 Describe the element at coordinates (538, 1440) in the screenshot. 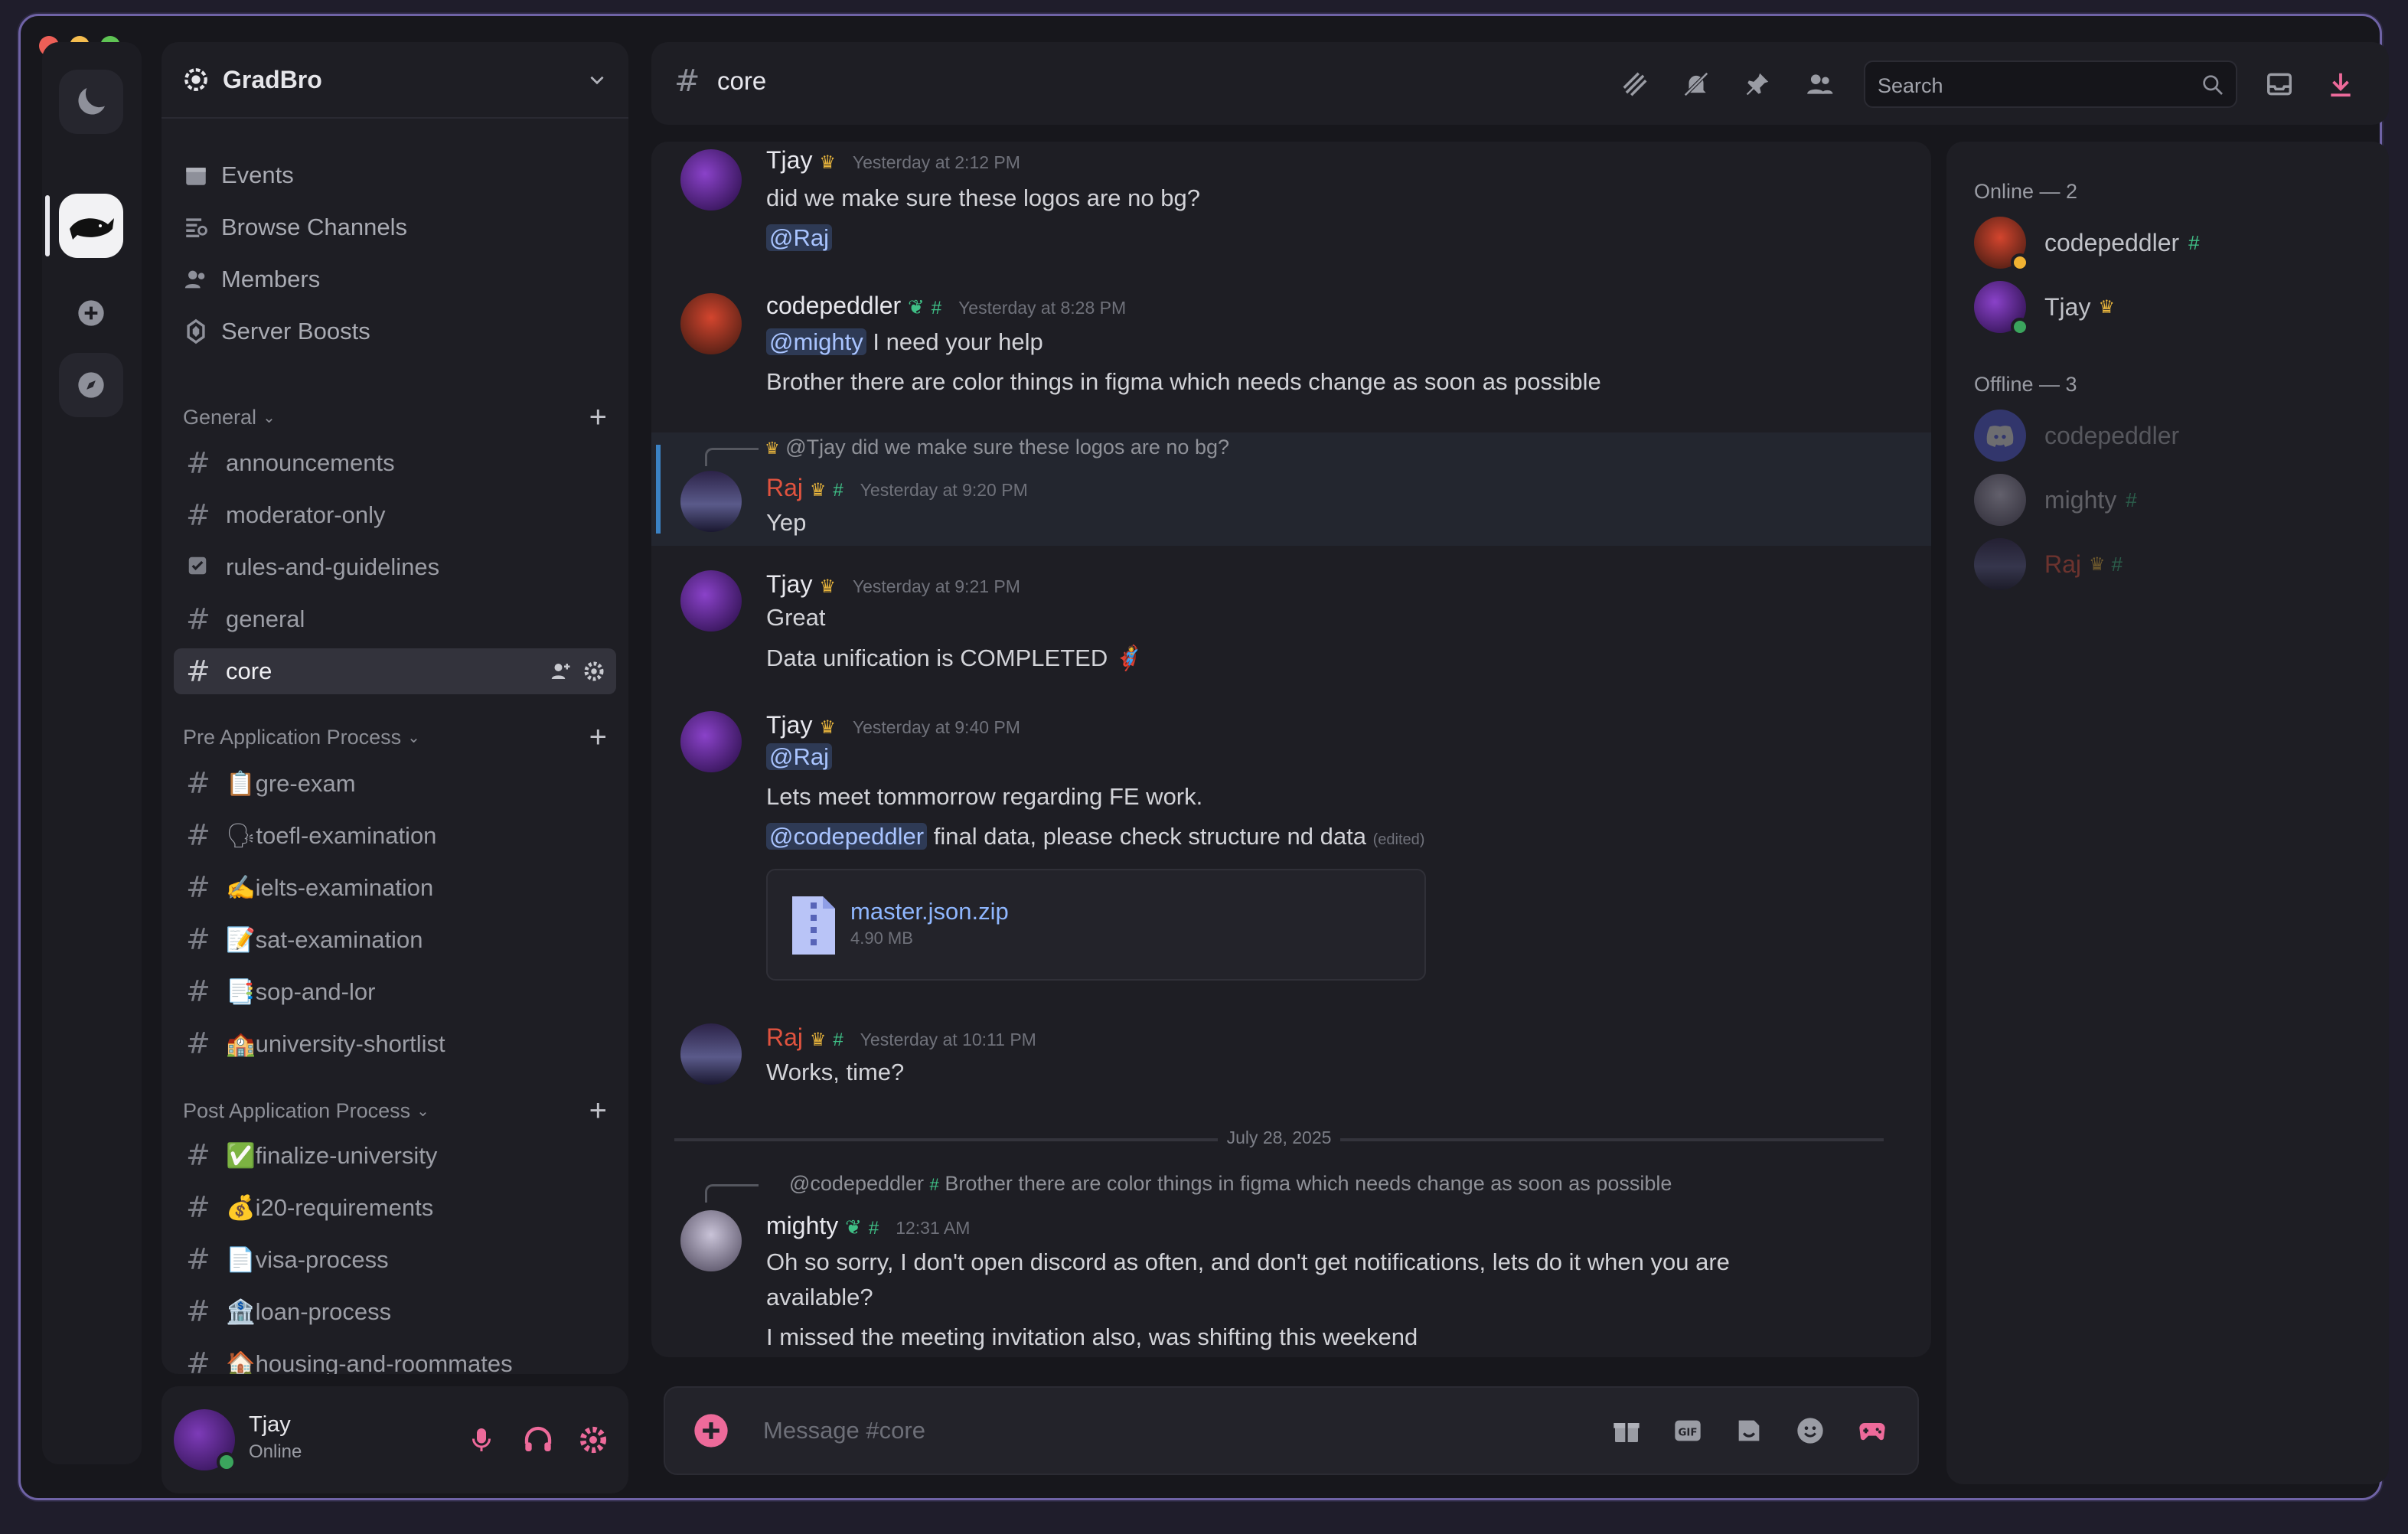

I see `headphones-icon` at that location.